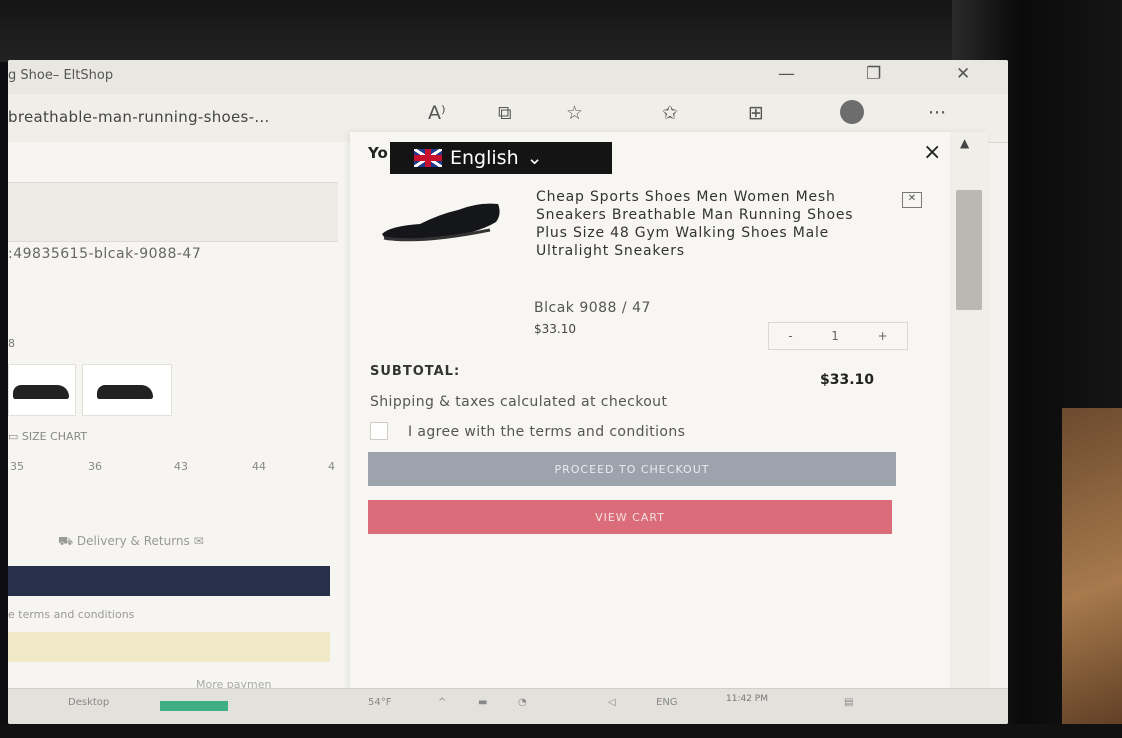  What do you see at coordinates (508, 77) in the screenshot?
I see `title-bar: g Shoe– EltShop — ❐ ✕` at bounding box center [508, 77].